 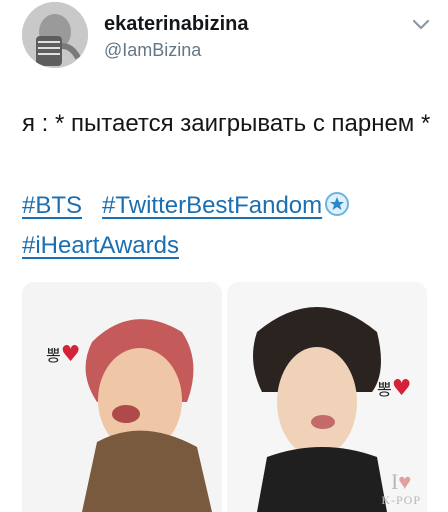 I want to click on user-handle: @IamBizina, so click(x=176, y=50).